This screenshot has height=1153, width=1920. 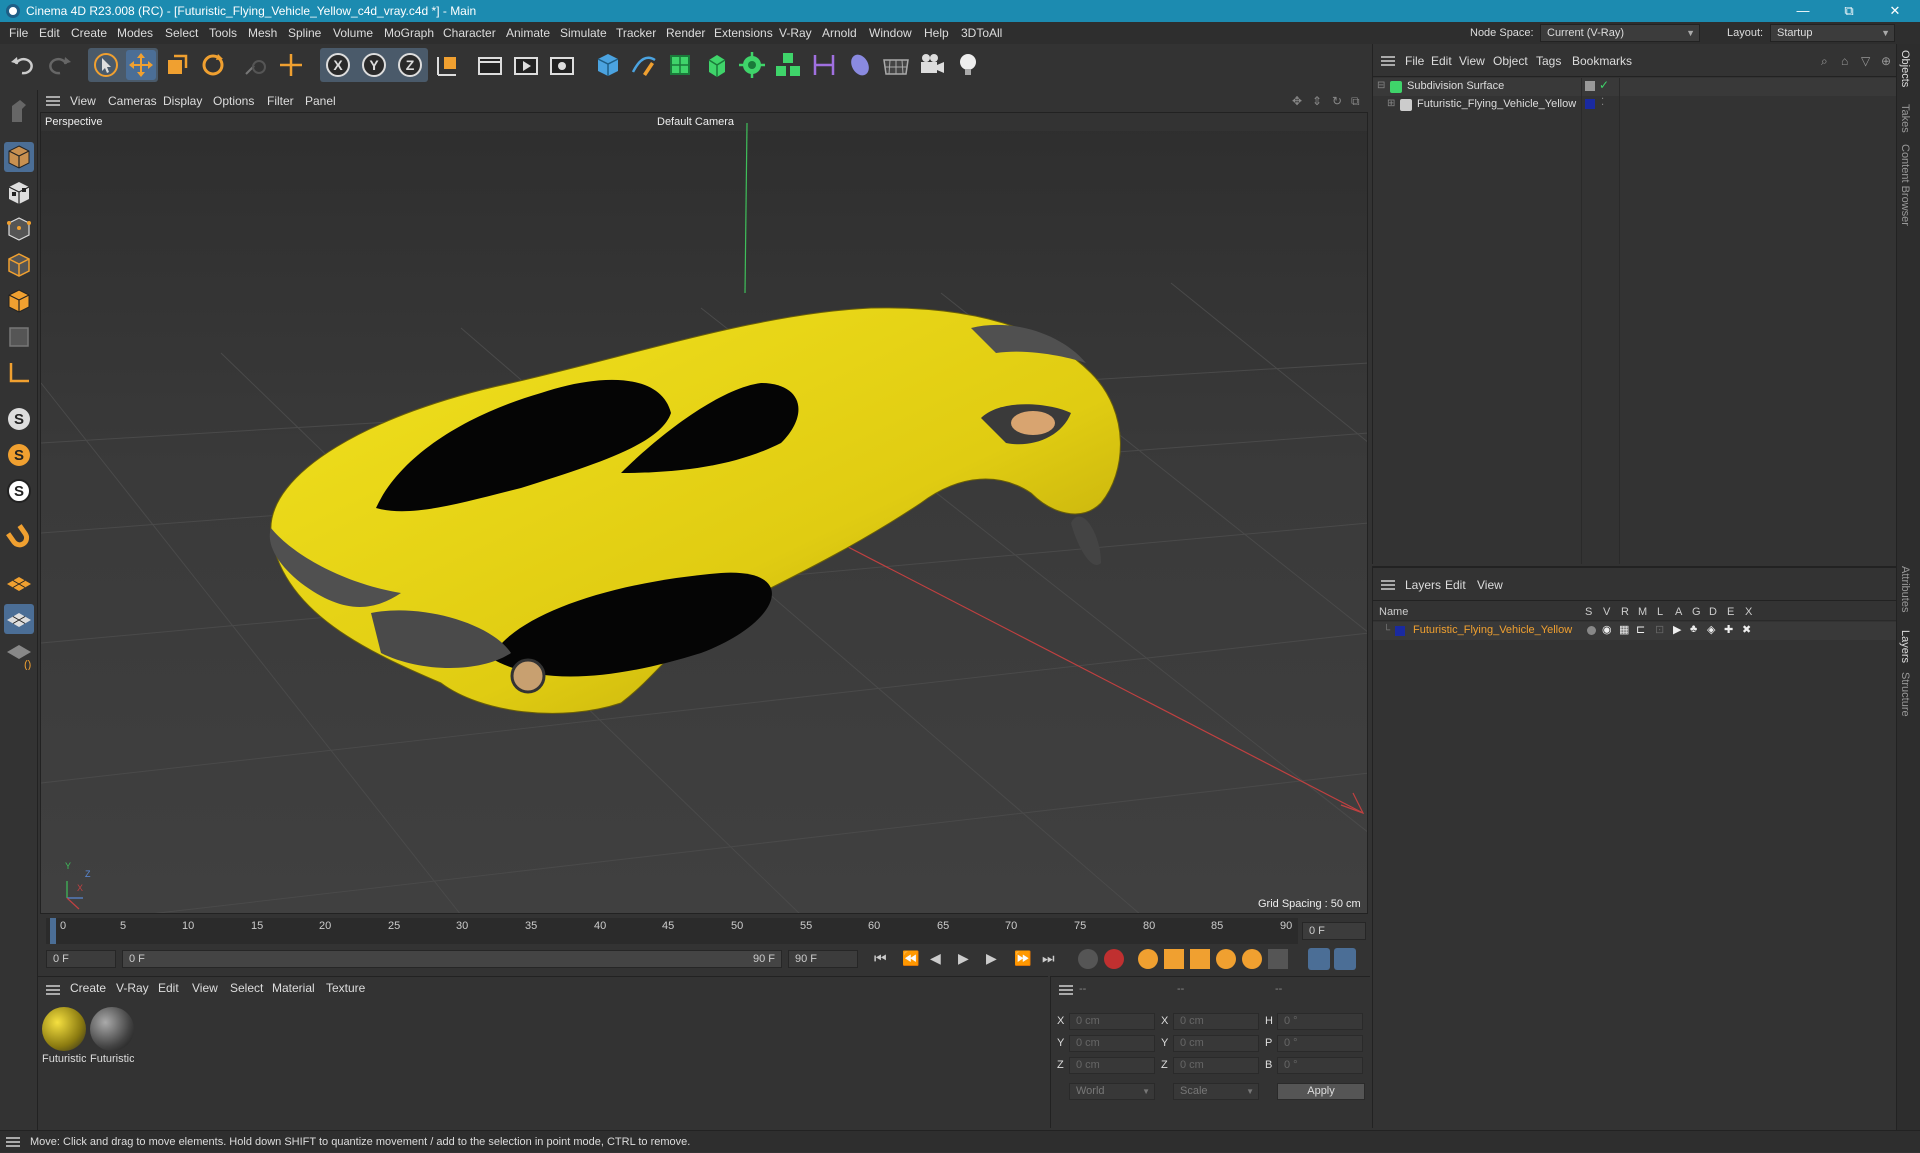 What do you see at coordinates (23, 65) in the screenshot?
I see `undo-button` at bounding box center [23, 65].